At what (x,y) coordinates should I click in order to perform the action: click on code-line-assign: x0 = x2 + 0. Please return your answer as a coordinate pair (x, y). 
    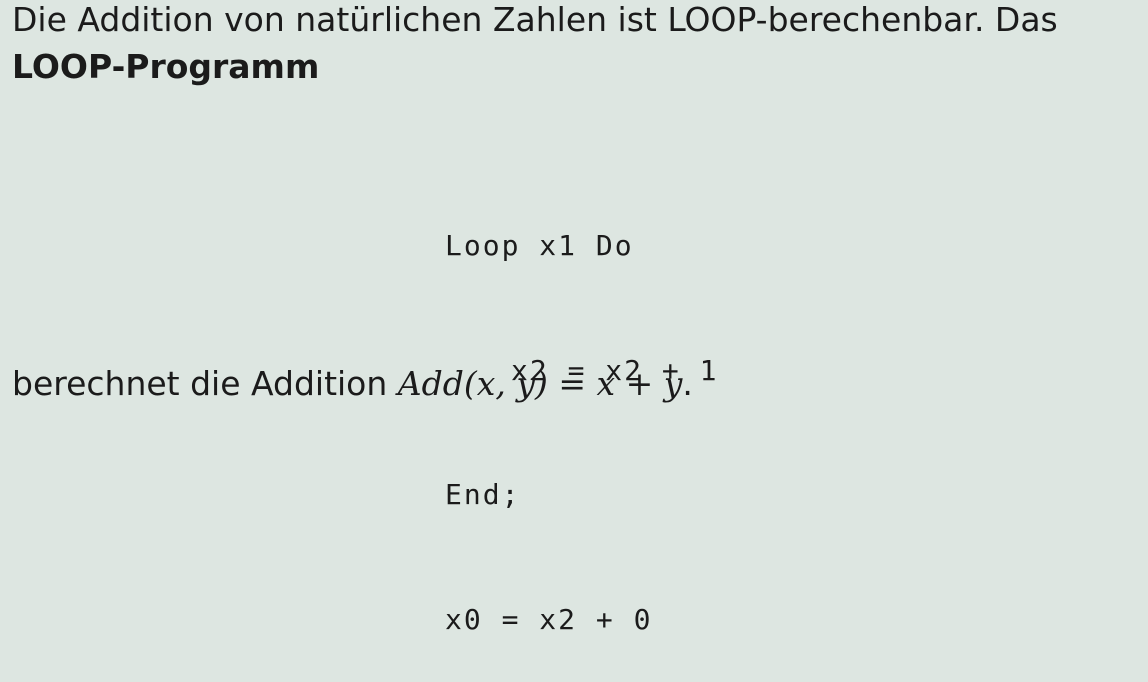
    Looking at the image, I should click on (549, 619).